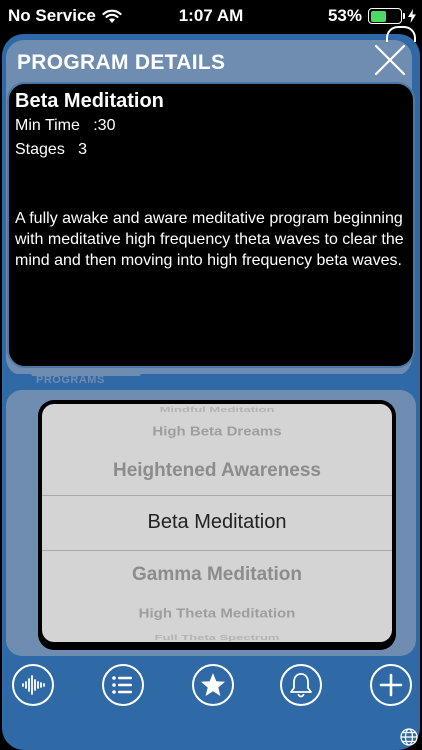 The image size is (422, 750). I want to click on programs-bar-left, so click(21, 379).